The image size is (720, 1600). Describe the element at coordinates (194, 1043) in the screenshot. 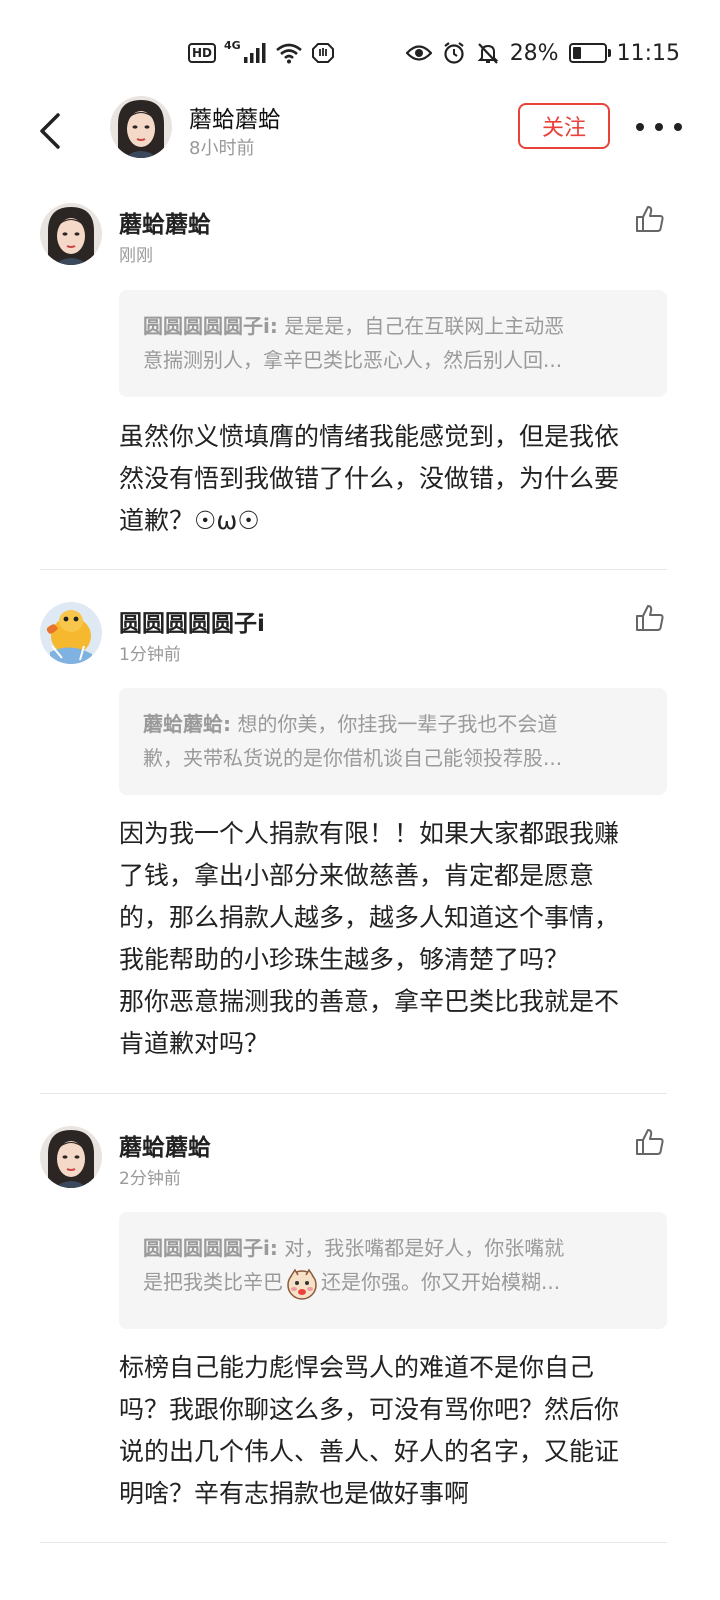

I see `comment-line: 肯道歉对吗？` at that location.